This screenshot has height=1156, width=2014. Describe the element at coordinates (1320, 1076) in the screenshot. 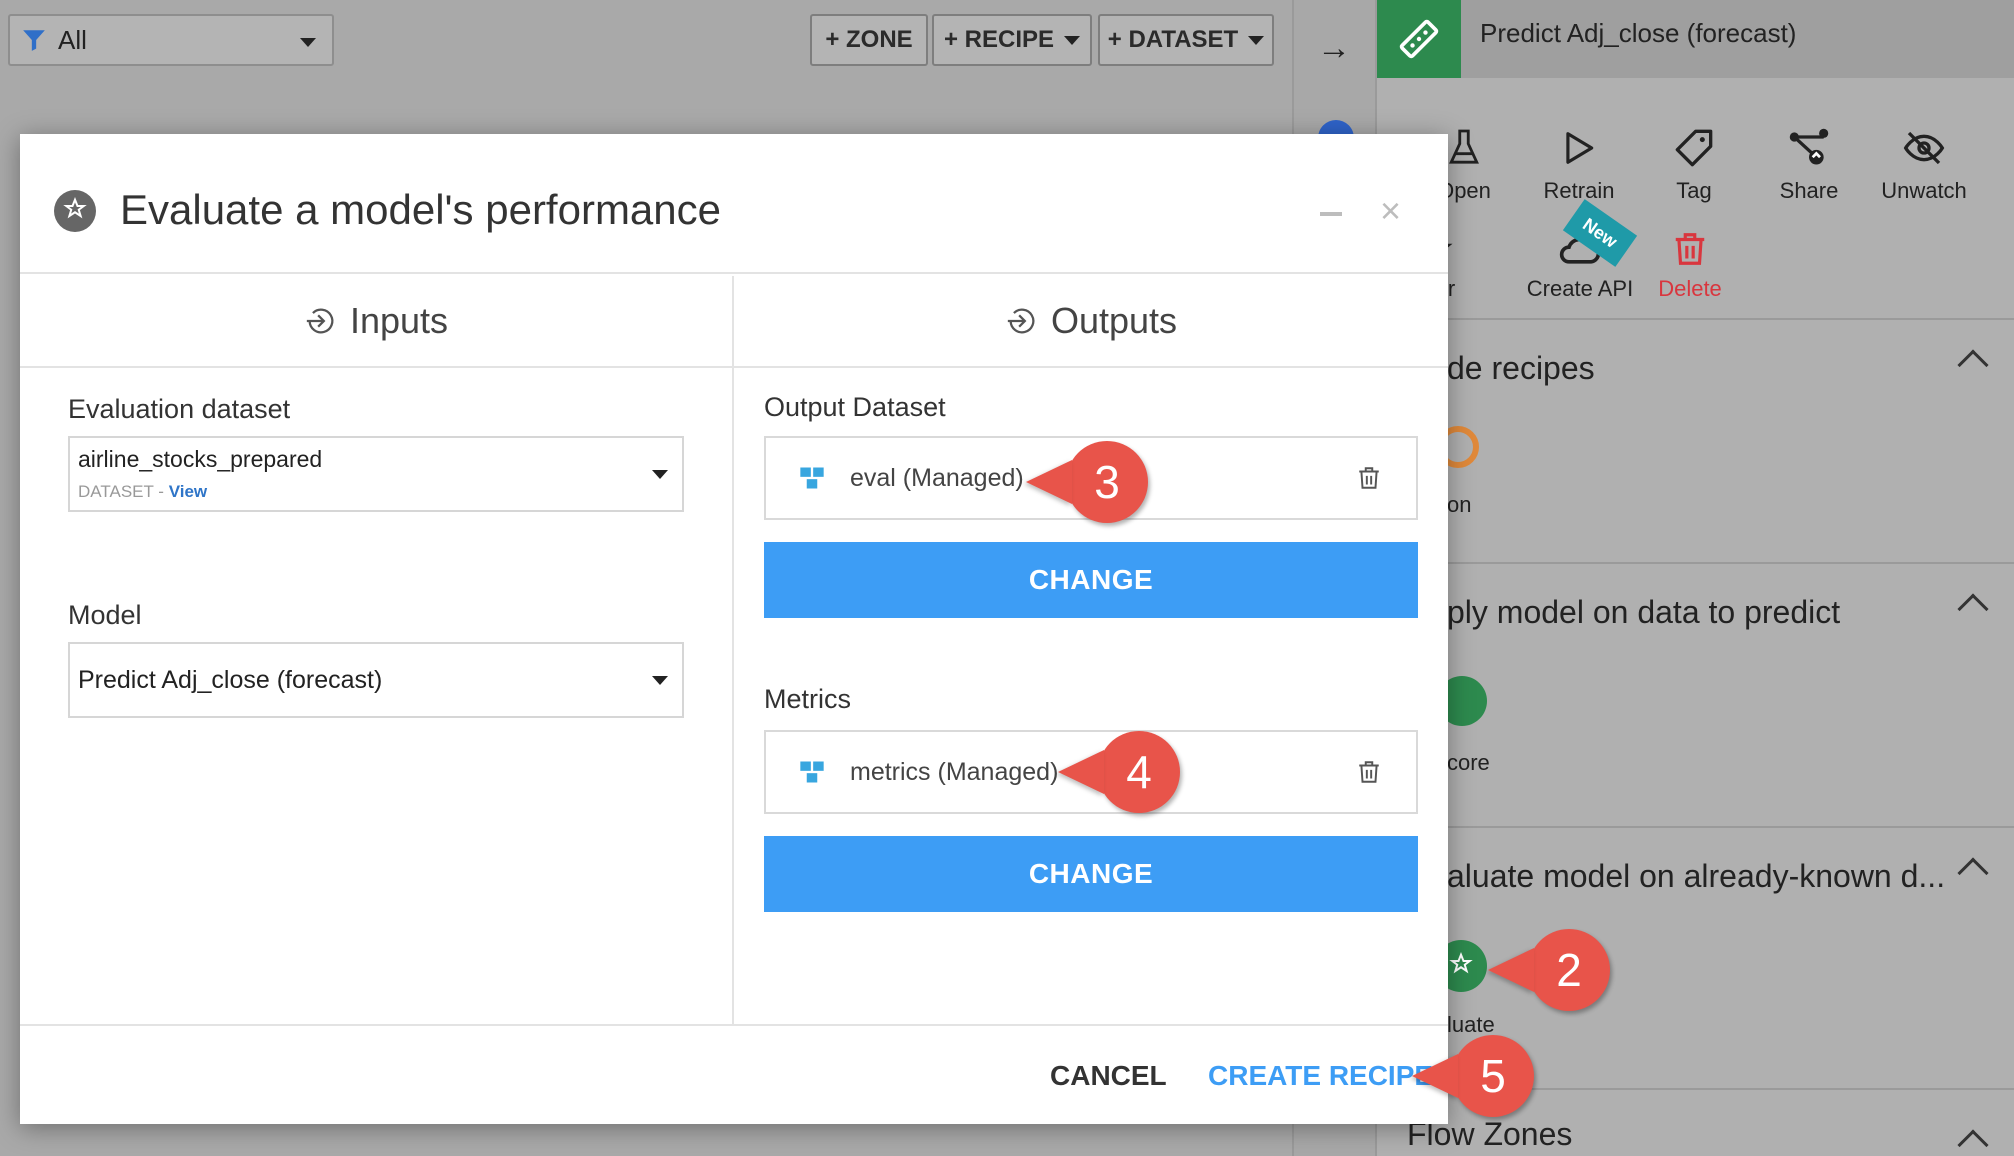

I see `create-recipe-button: CREATE RECIPE` at that location.